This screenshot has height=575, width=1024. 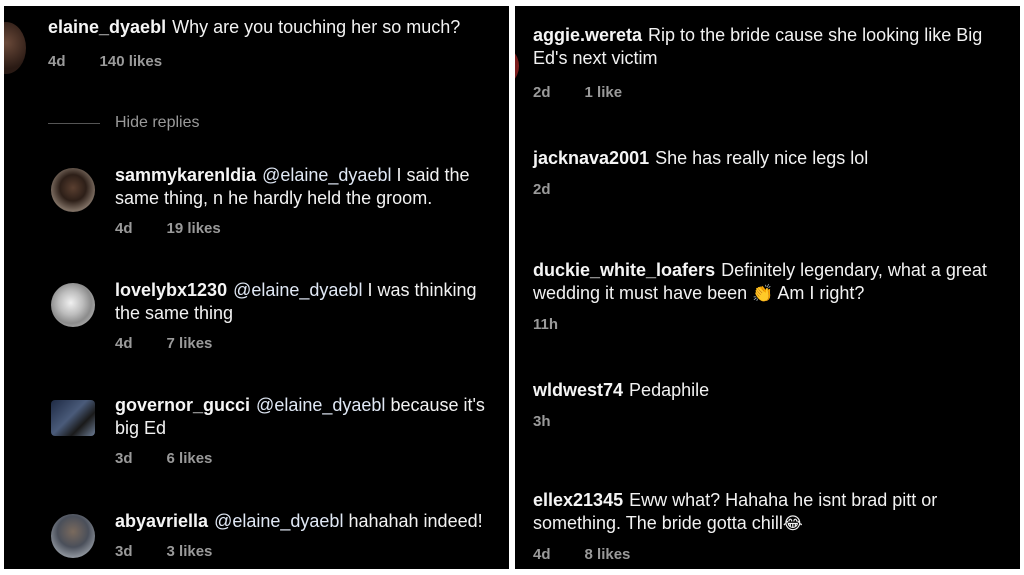 I want to click on comment-body: jacknava2001 She has really nice legs lol, so click(x=772, y=158).